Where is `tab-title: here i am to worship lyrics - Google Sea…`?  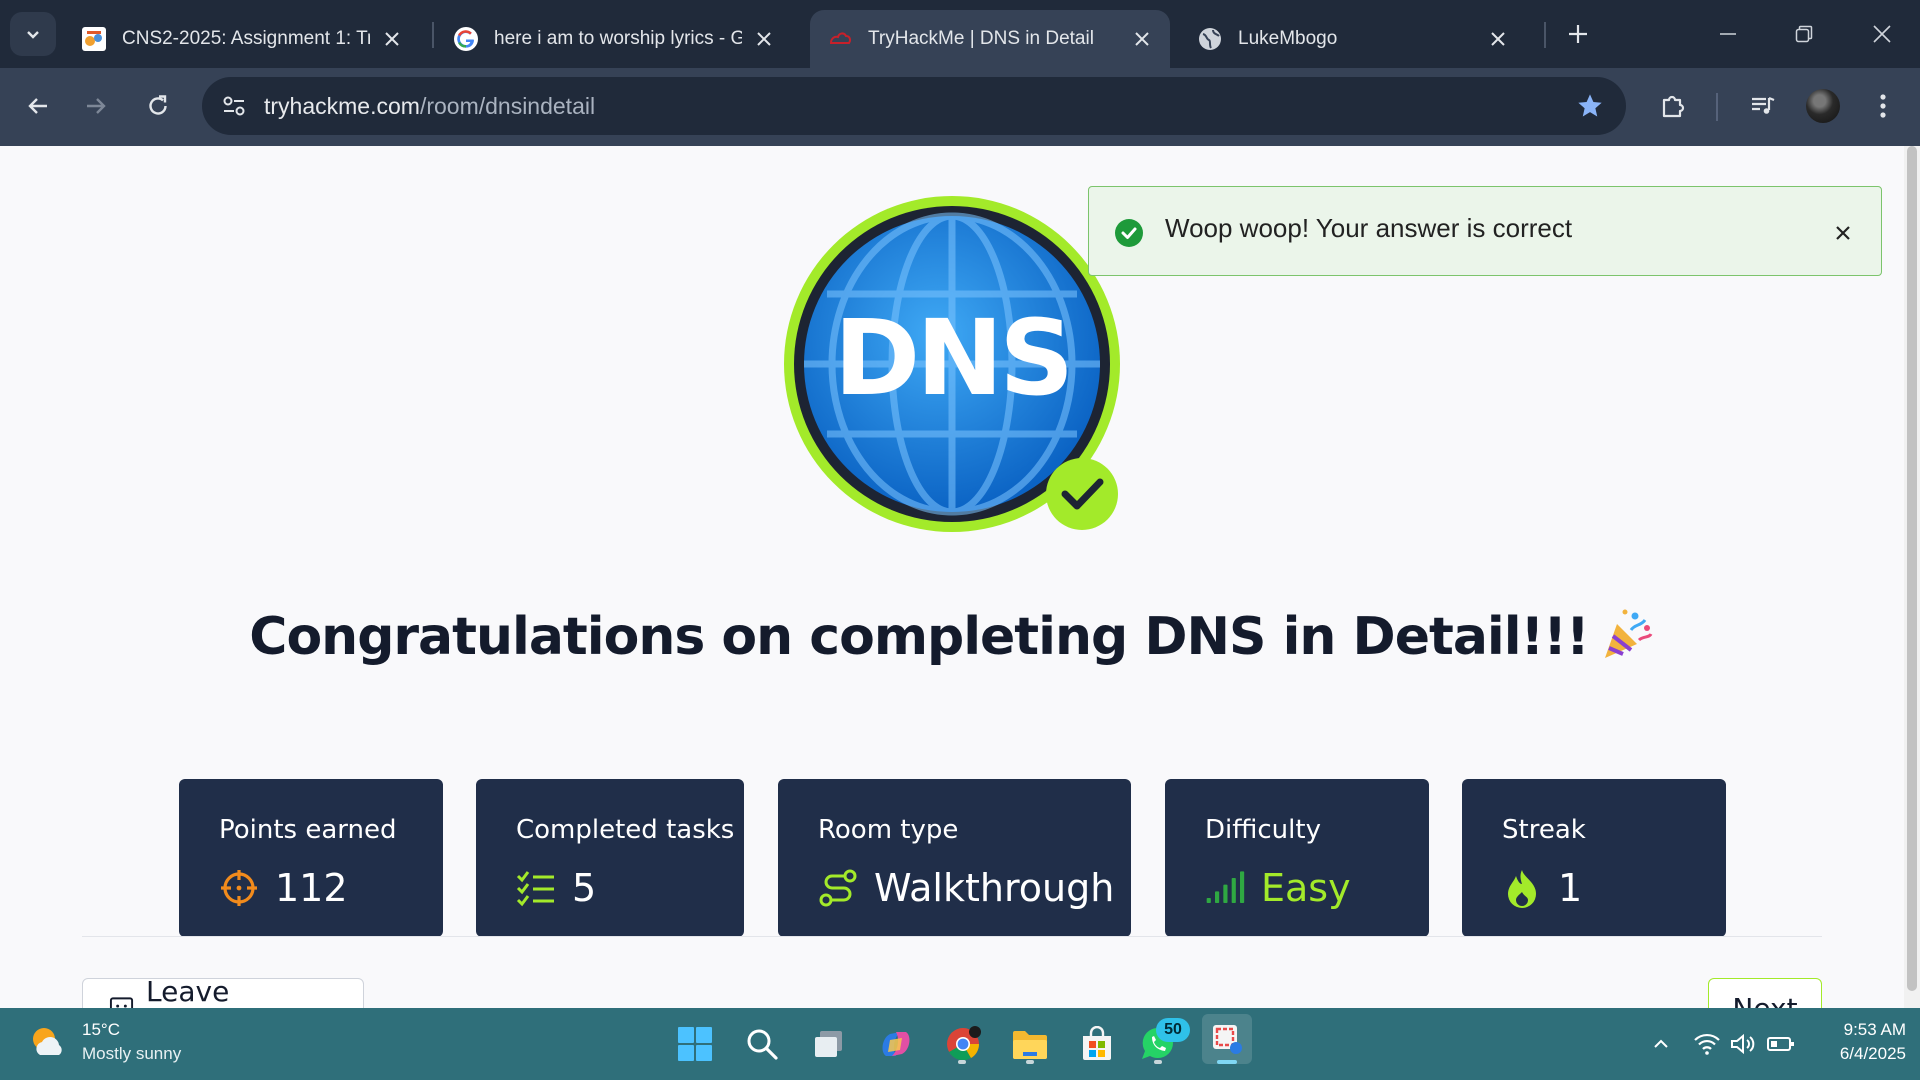 tab-title: here i am to worship lyrics - Google Sea… is located at coordinates (618, 38).